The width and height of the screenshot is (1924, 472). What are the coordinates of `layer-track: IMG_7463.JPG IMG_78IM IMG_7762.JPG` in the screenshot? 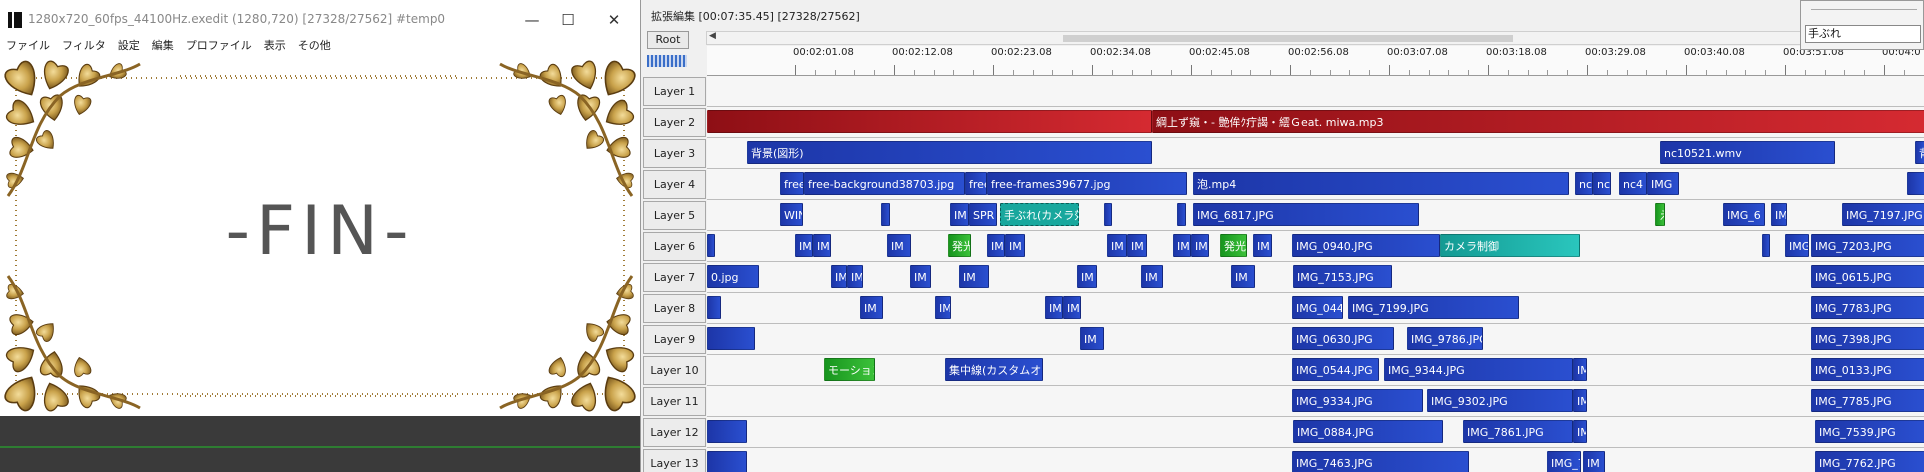 It's located at (1315, 460).